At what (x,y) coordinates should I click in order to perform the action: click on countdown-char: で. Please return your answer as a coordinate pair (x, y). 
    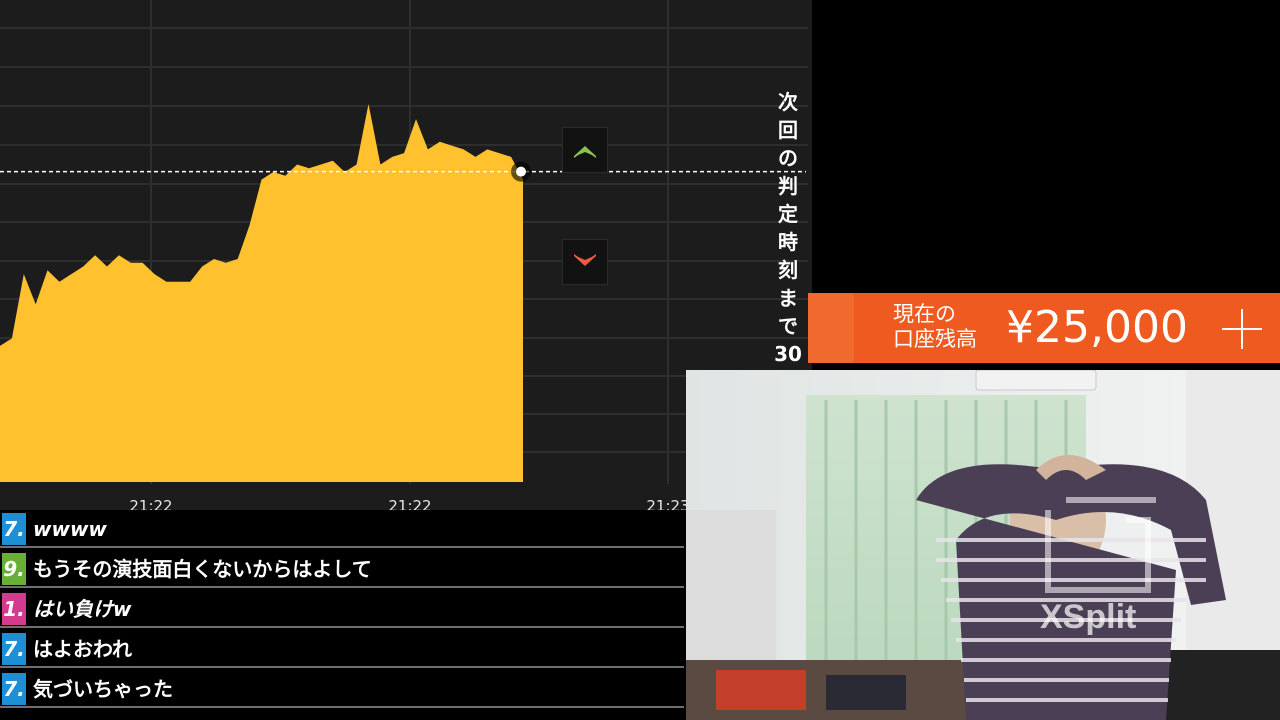
    Looking at the image, I should click on (788, 326).